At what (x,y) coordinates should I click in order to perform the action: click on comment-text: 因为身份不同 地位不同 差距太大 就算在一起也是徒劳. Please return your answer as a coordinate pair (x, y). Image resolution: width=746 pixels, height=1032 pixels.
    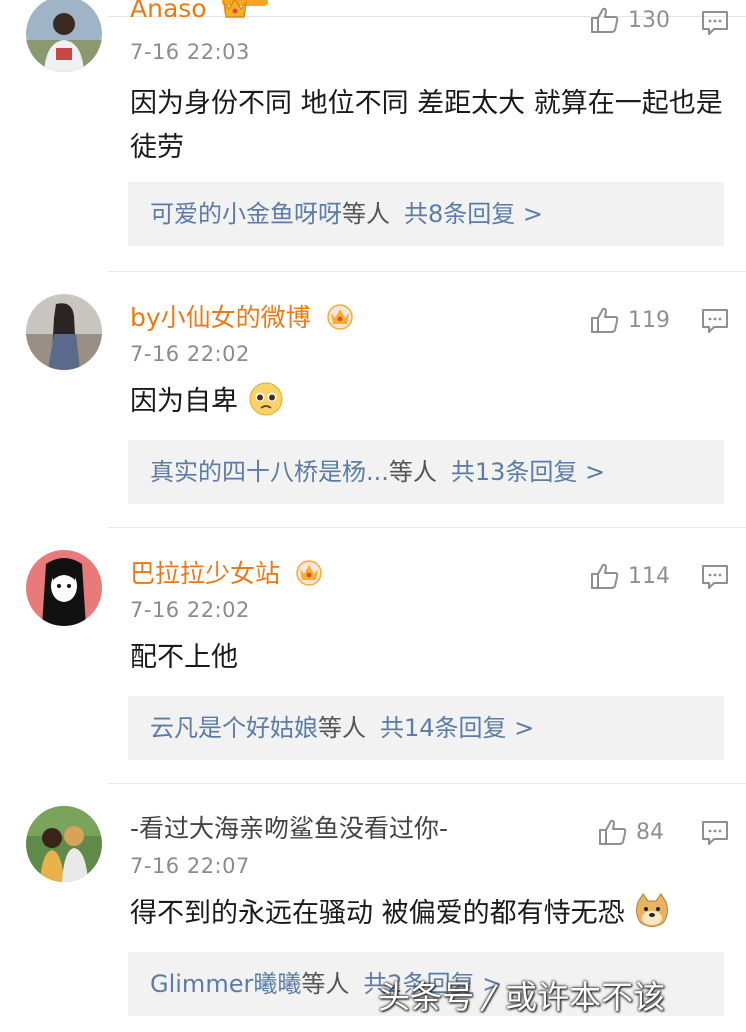
    Looking at the image, I should click on (426, 125).